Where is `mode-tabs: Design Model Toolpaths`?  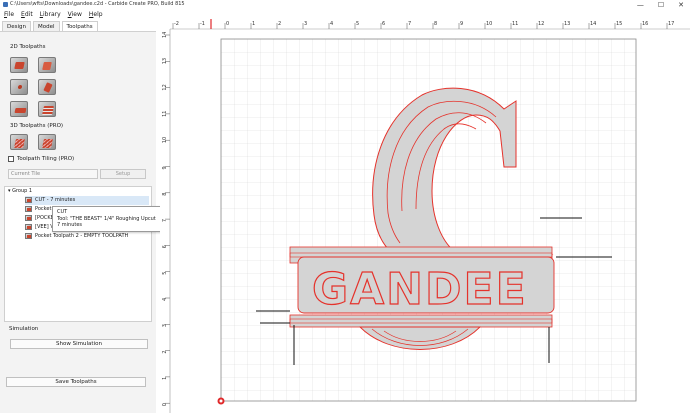 mode-tabs: Design Model Toolpaths is located at coordinates (49, 26).